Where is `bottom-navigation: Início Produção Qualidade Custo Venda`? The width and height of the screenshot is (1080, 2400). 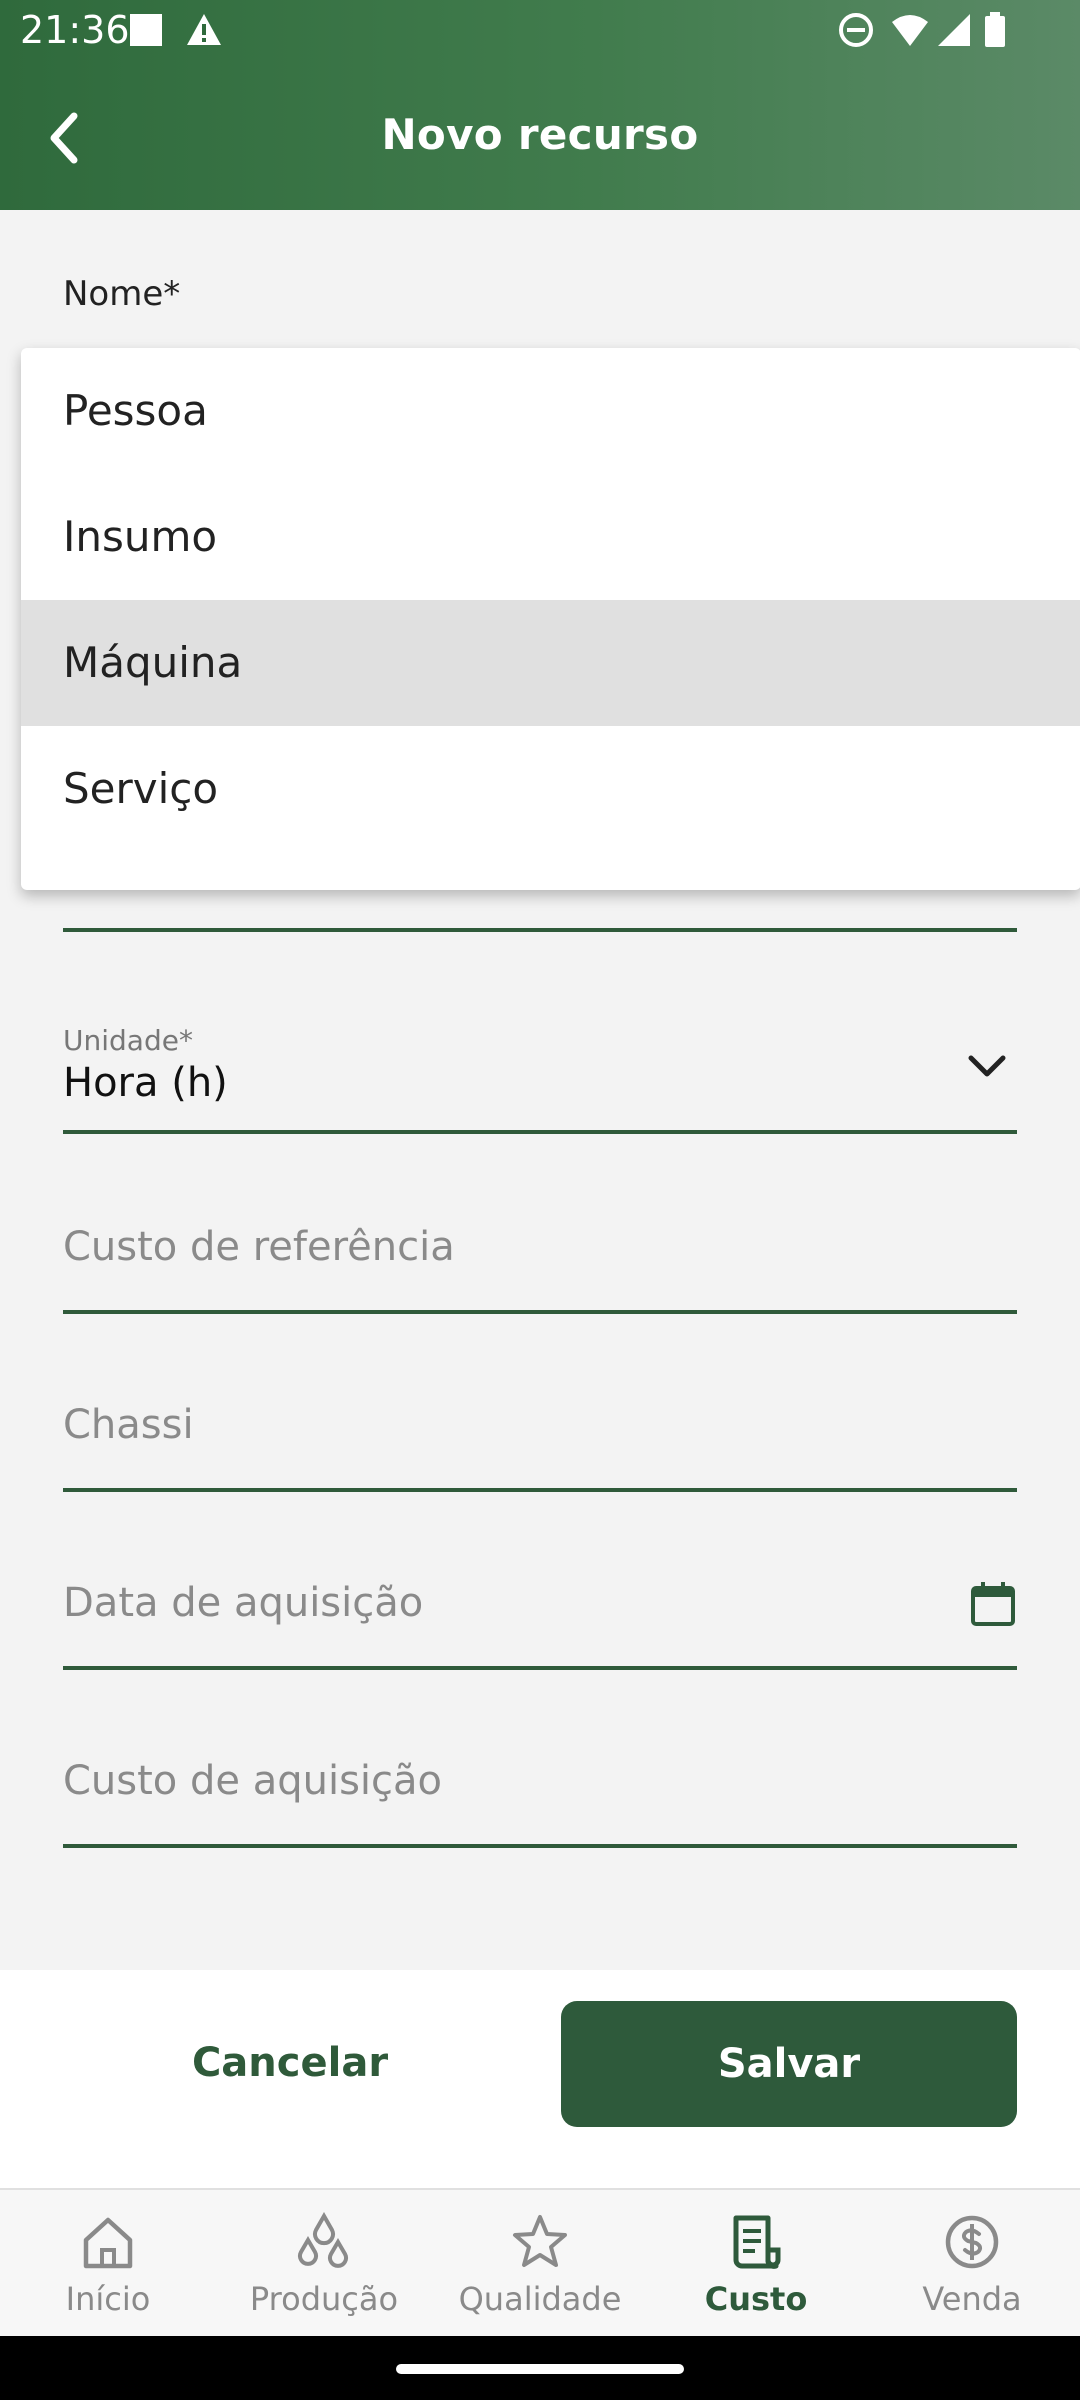
bottom-navigation: Início Produção Qualidade Custo Venda is located at coordinates (540, 2263).